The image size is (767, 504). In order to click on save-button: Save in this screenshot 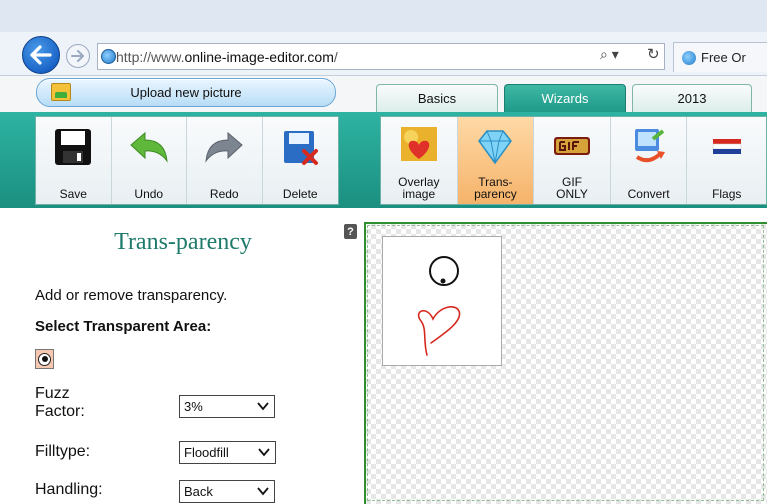, I will do `click(74, 160)`.